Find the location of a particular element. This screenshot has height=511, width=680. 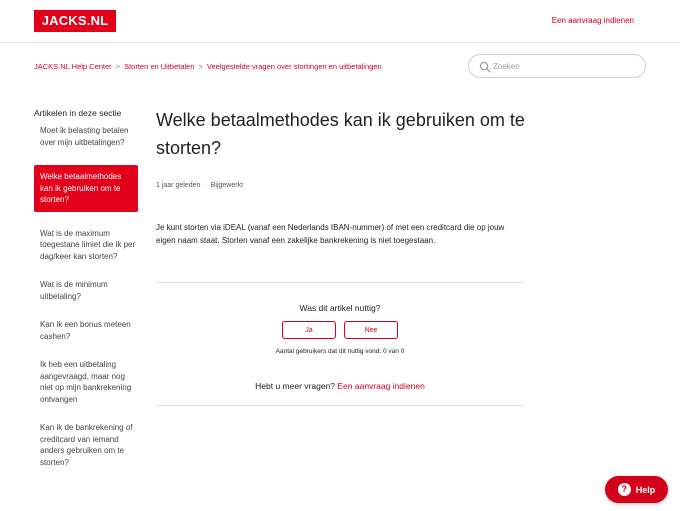

more-questions-text: Hebt u meer vragen? is located at coordinates (295, 386).